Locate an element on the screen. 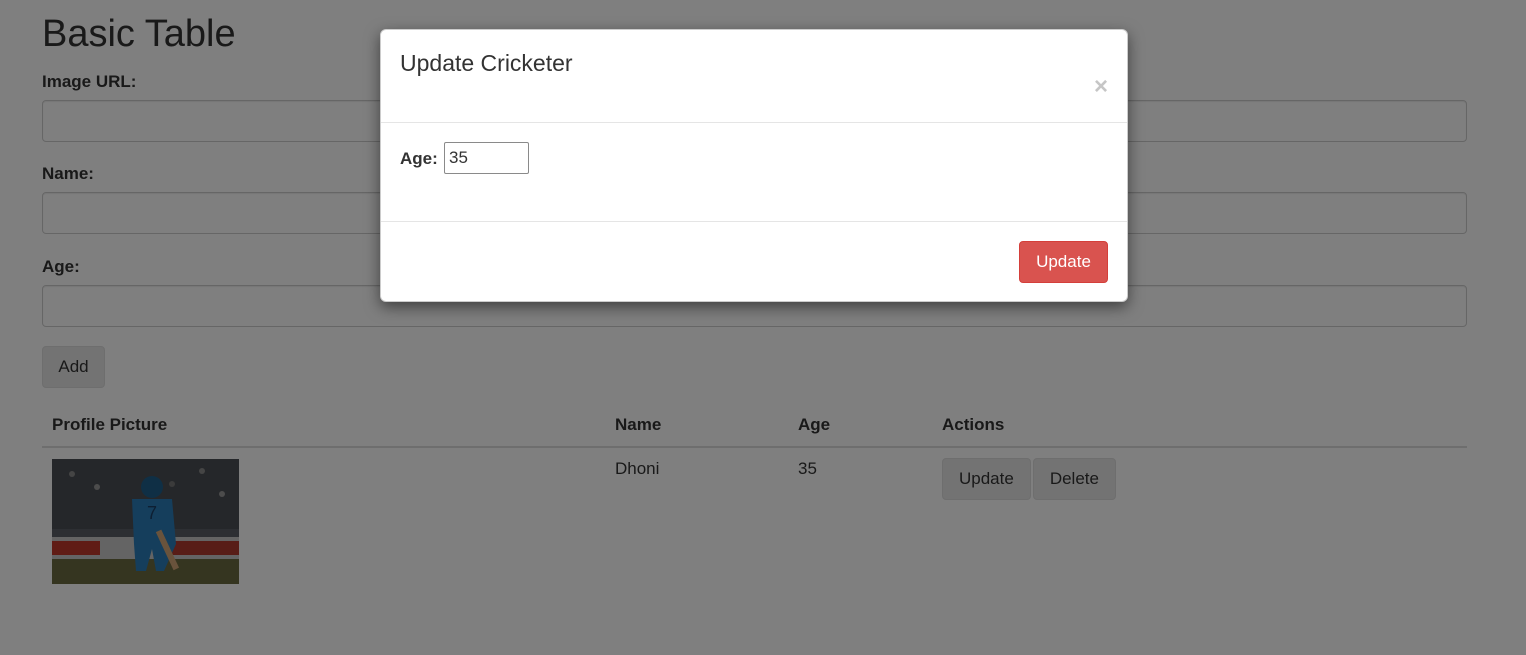 This screenshot has height=655, width=1526. modal-body: Age: is located at coordinates (754, 172).